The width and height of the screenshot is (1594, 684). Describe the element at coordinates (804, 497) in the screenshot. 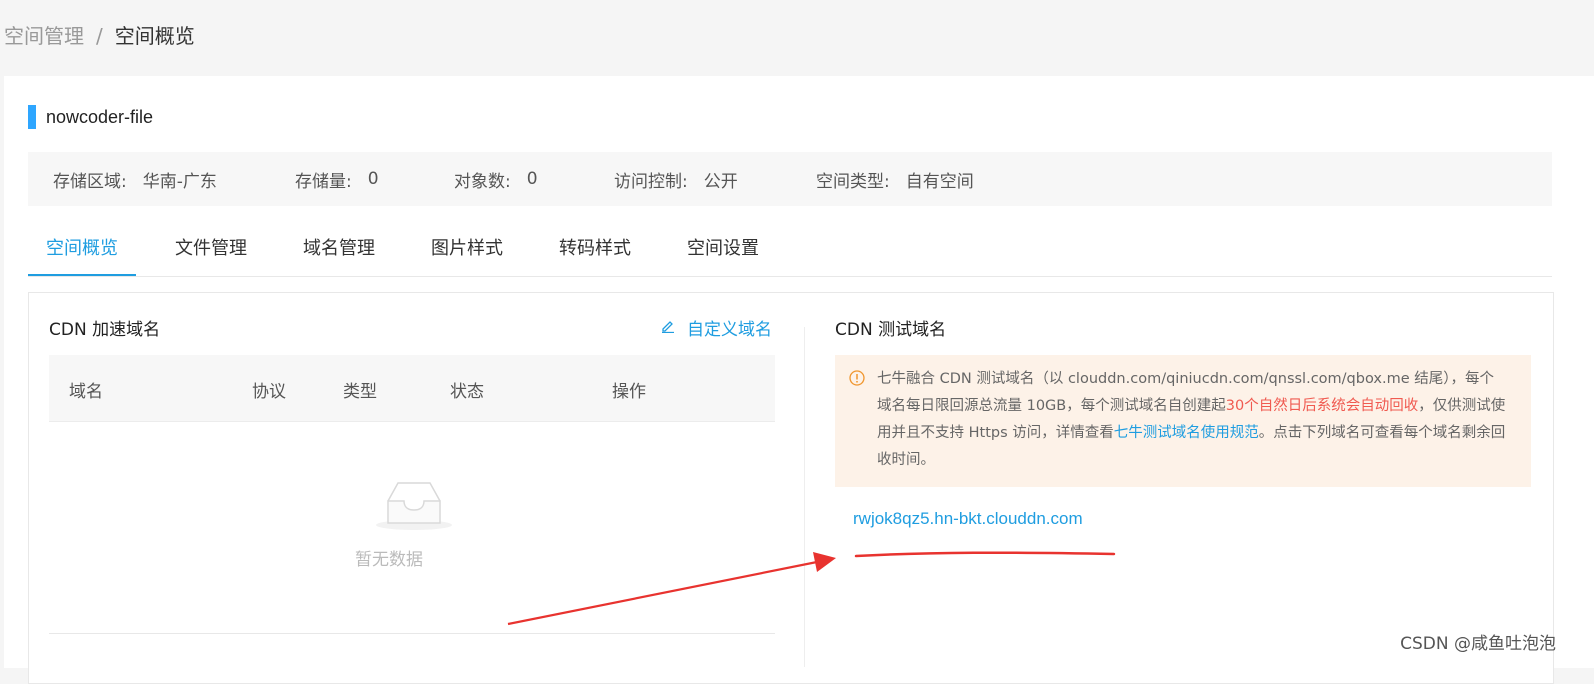

I see `panel-divider` at that location.